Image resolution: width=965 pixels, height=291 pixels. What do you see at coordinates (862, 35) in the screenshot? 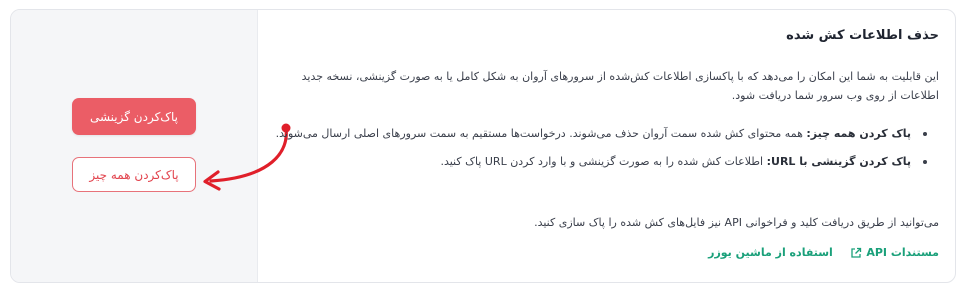
I see `section-title: حذف اطلاعات کش شده` at bounding box center [862, 35].